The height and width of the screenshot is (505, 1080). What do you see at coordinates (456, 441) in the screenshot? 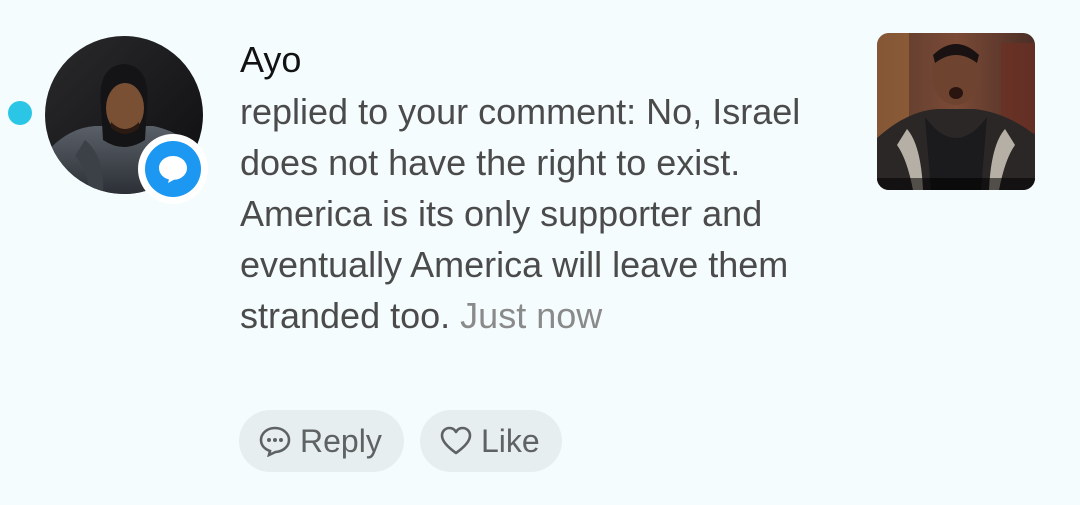
I see `heart-icon` at bounding box center [456, 441].